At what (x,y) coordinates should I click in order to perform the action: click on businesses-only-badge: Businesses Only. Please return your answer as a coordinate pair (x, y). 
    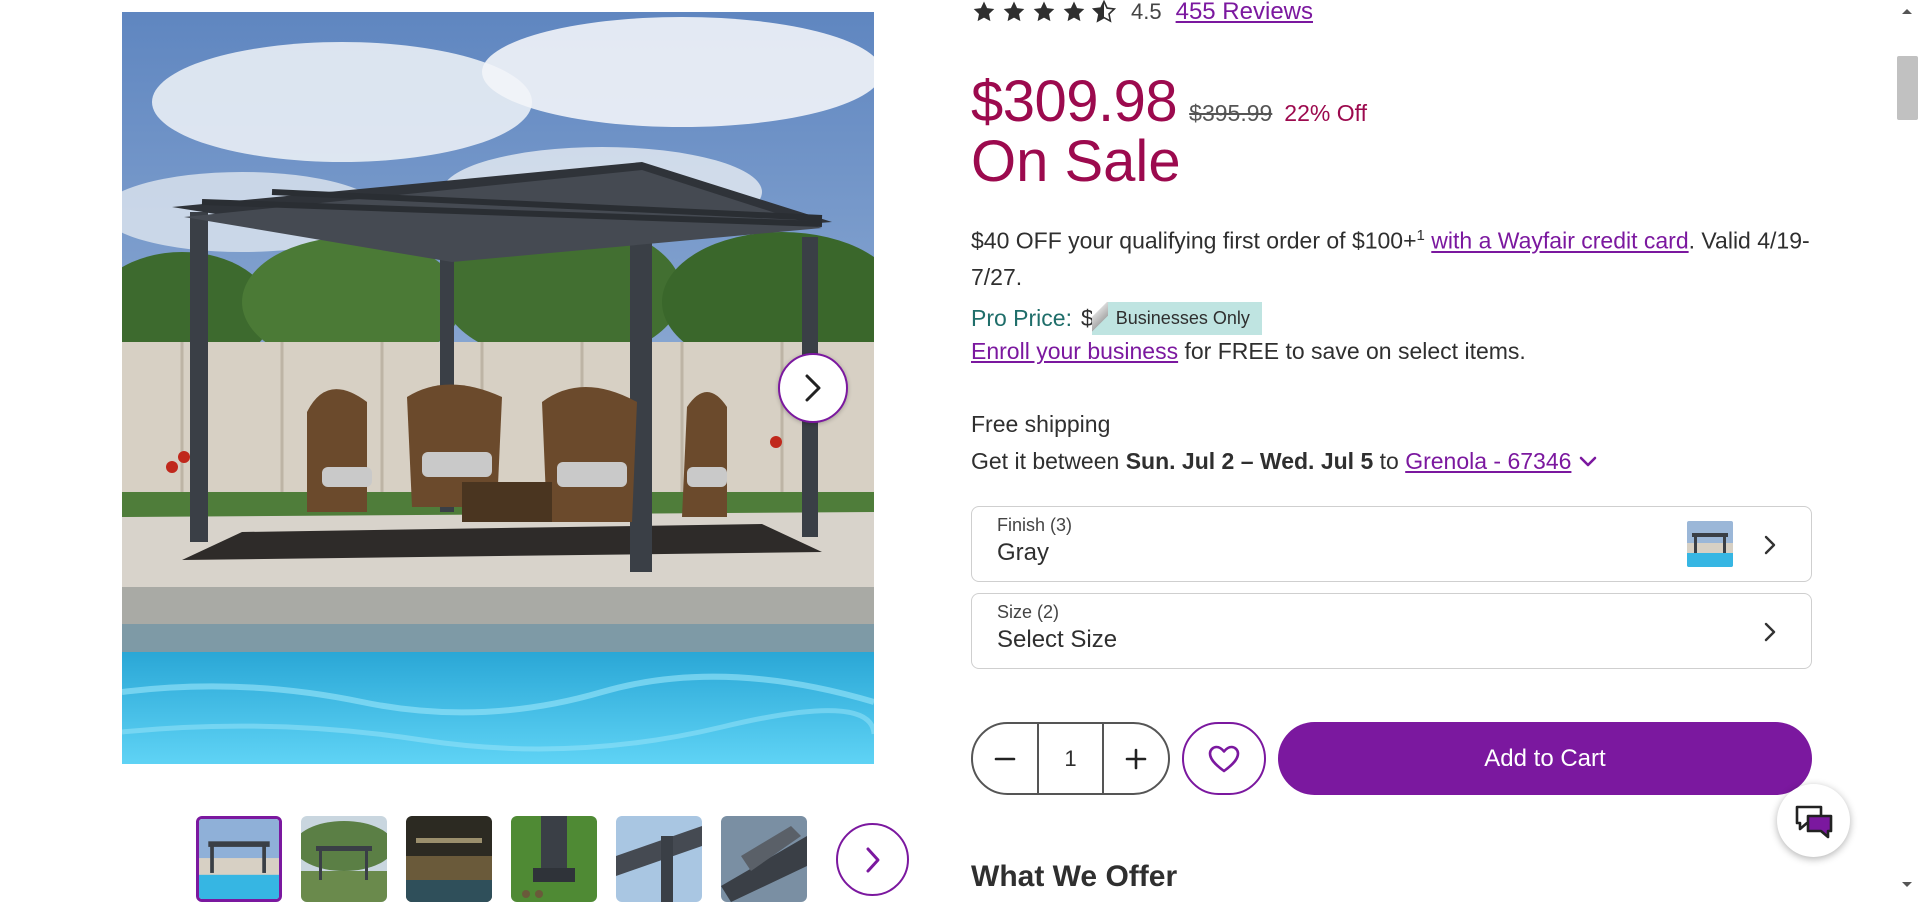
    Looking at the image, I should click on (1176, 318).